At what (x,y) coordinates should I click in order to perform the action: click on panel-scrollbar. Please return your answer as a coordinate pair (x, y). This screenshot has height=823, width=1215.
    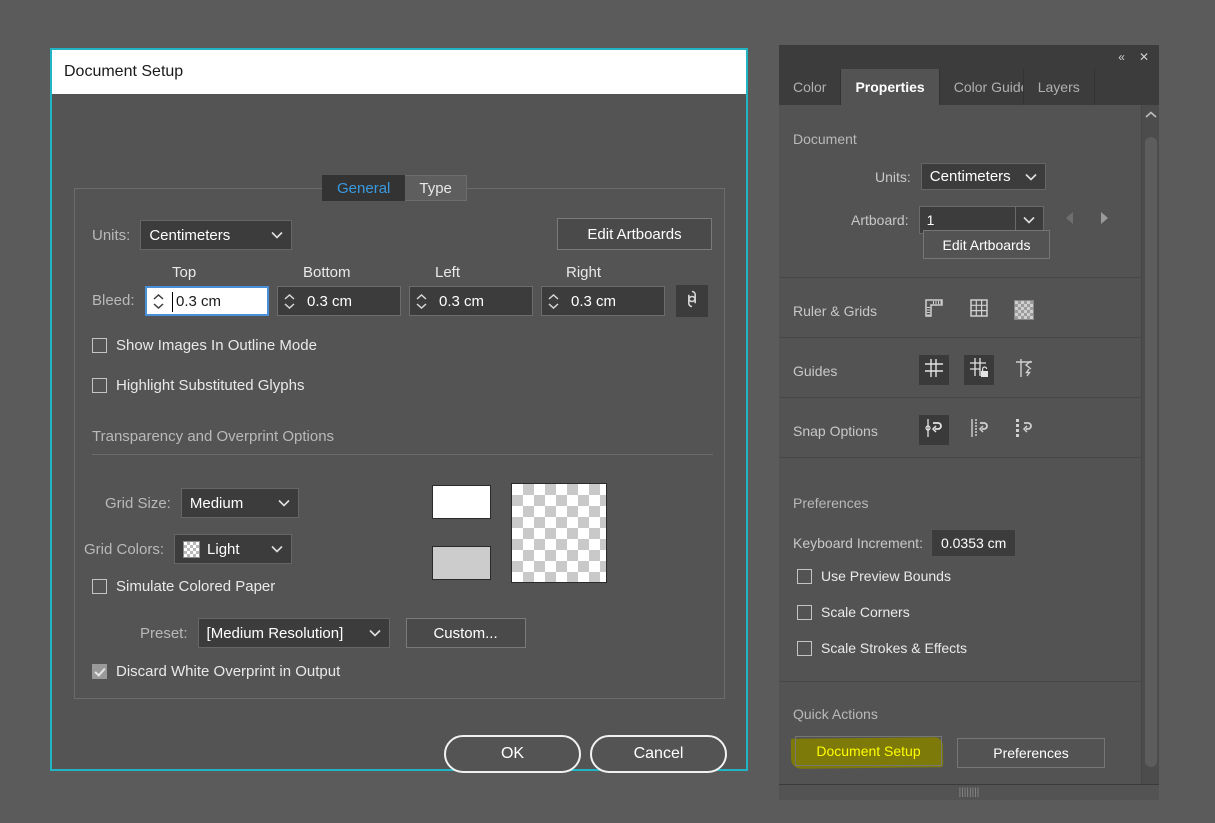
    Looking at the image, I should click on (1150, 444).